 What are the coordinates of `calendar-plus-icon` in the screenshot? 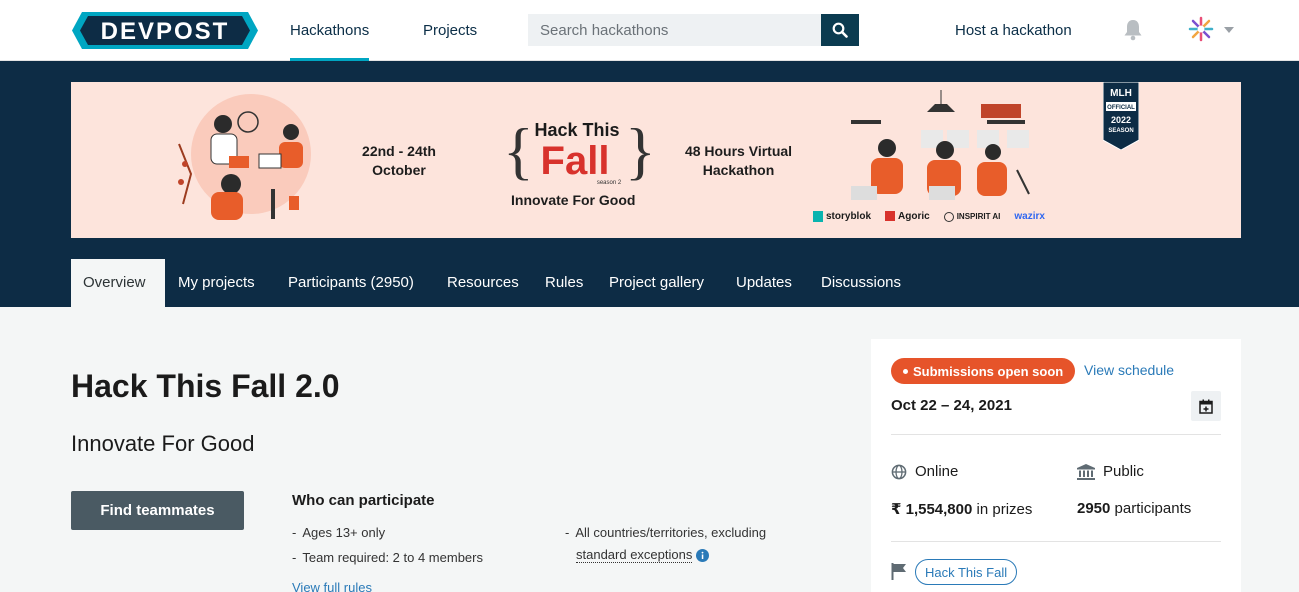 It's located at (1206, 406).